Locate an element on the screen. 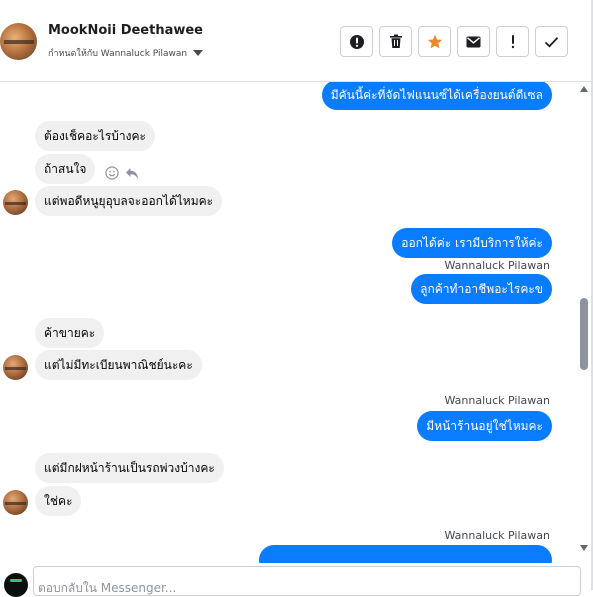 The height and width of the screenshot is (597, 593). message-bubble: แต่พอดีหนูยุอุบลจะออกได้ไหมคะ is located at coordinates (129, 201).